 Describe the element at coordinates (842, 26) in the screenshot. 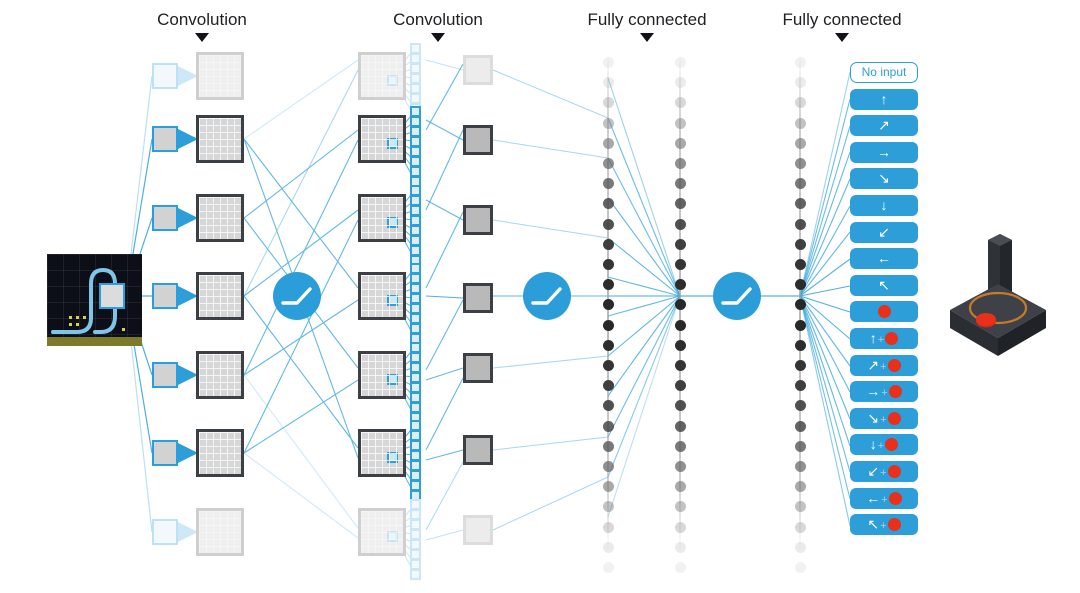

I see `heading-fully-connected-2: Fully connected` at that location.